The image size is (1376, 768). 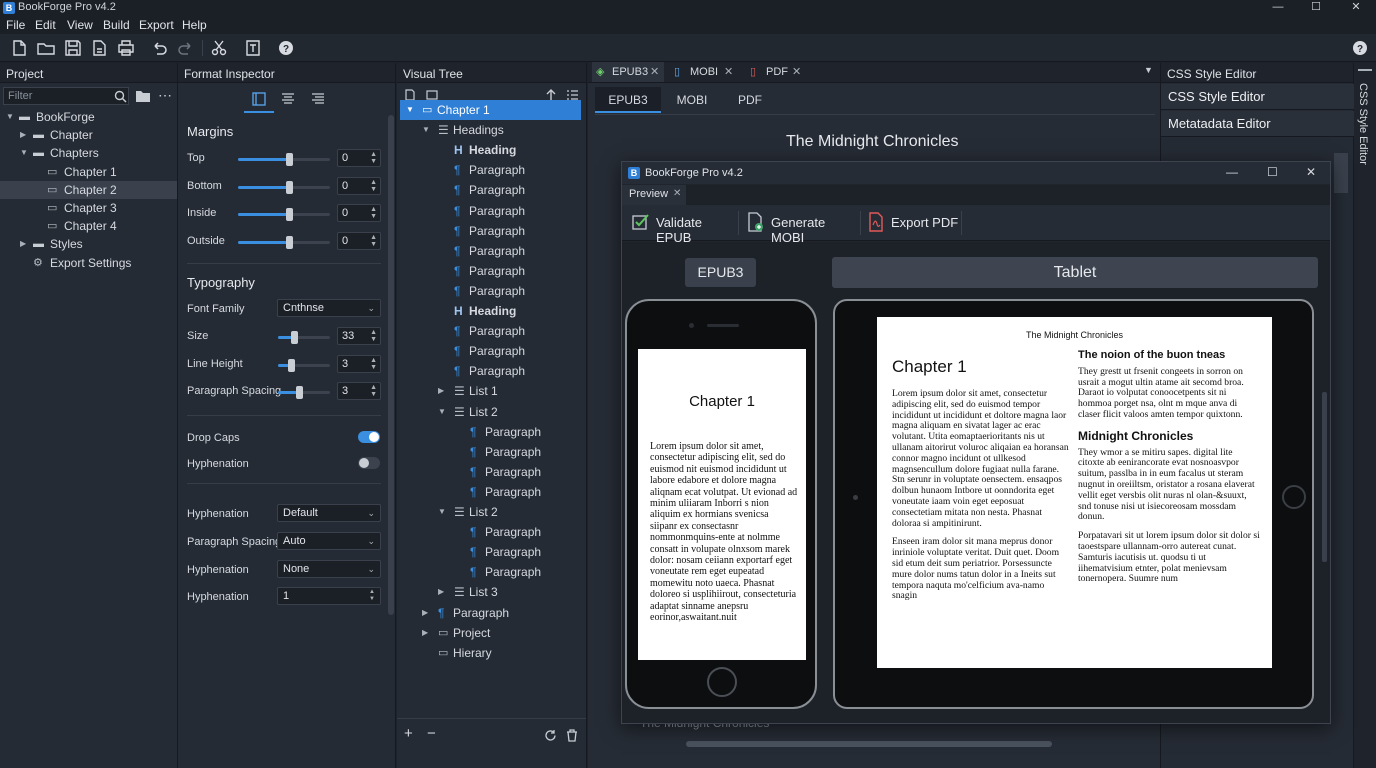 I want to click on menu-edit: Edit, so click(x=45, y=25).